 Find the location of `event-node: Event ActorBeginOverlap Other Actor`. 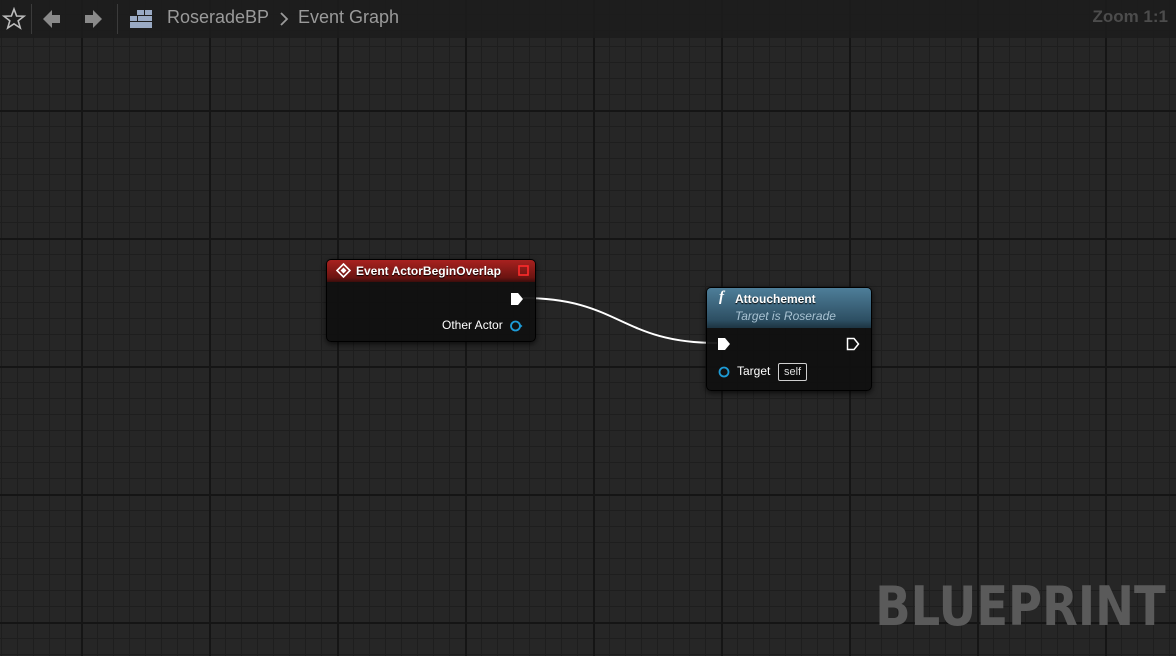

event-node: Event ActorBeginOverlap Other Actor is located at coordinates (431, 300).